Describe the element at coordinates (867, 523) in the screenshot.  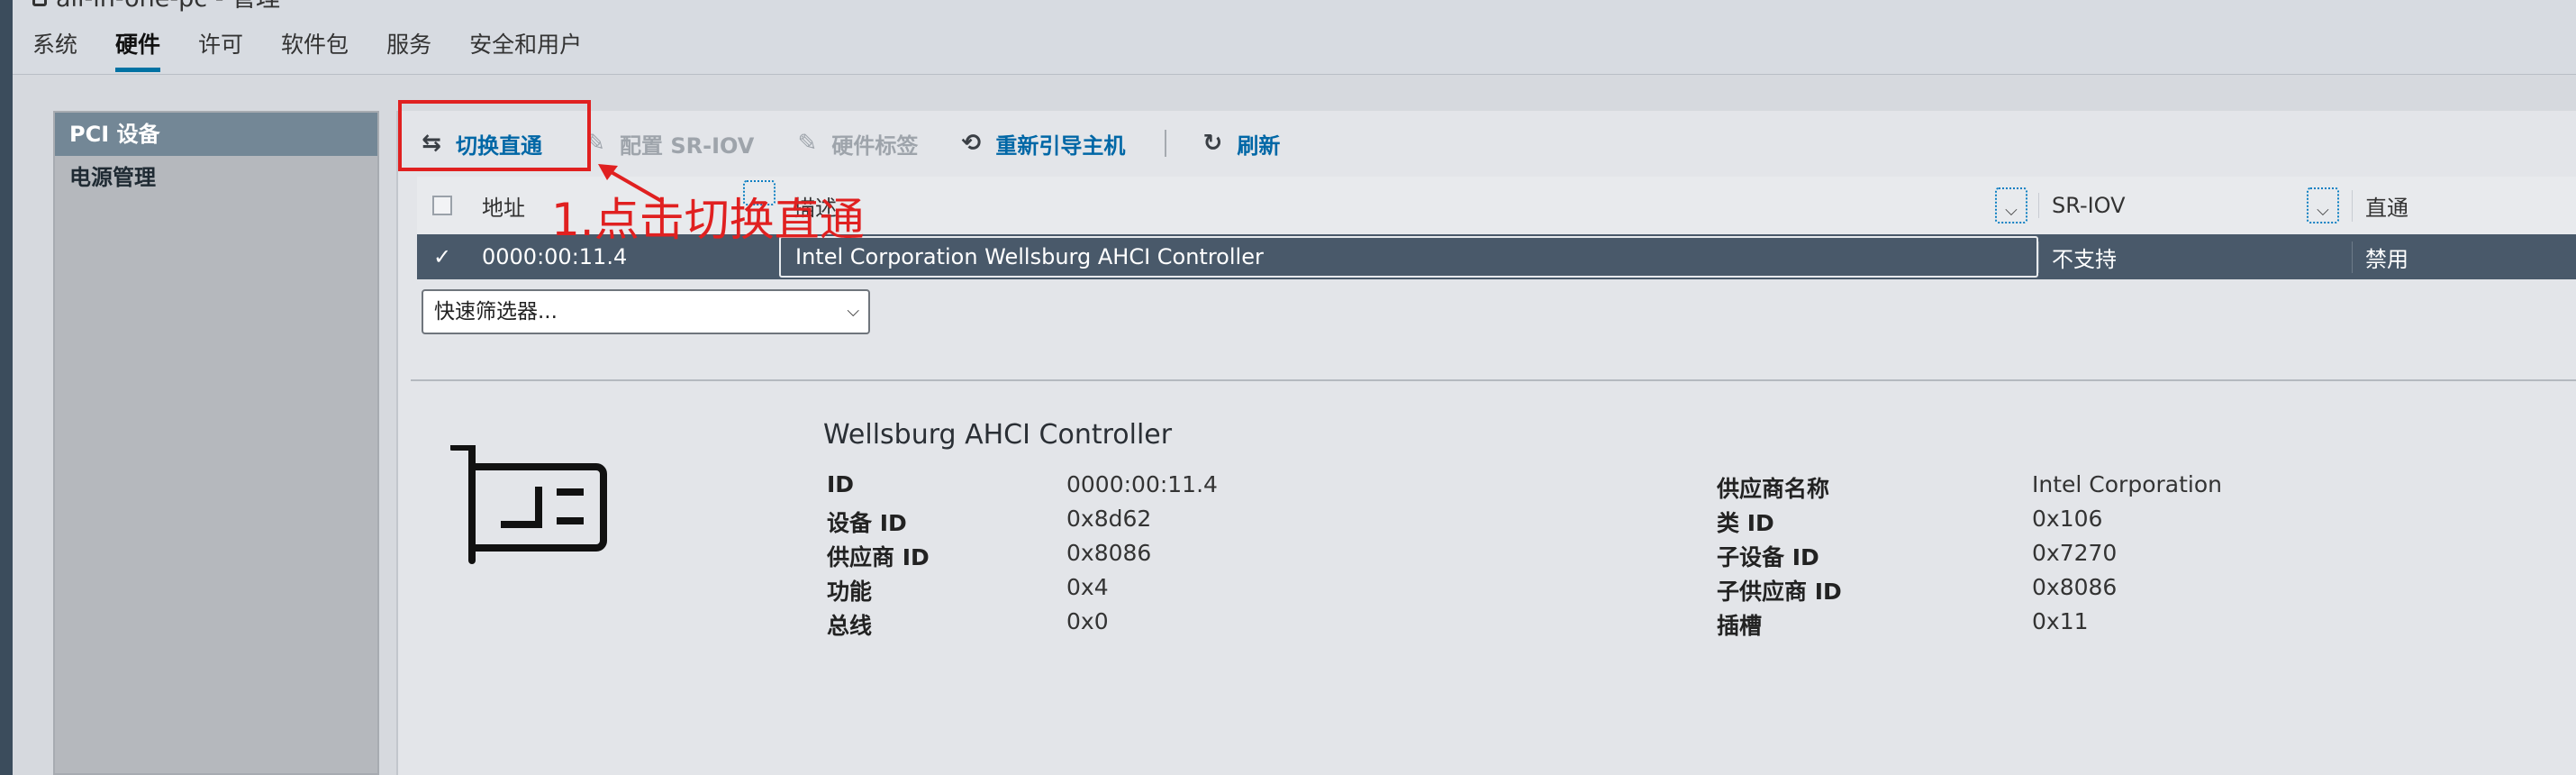
I see `prop-label-device-id: 设备 ID` at that location.